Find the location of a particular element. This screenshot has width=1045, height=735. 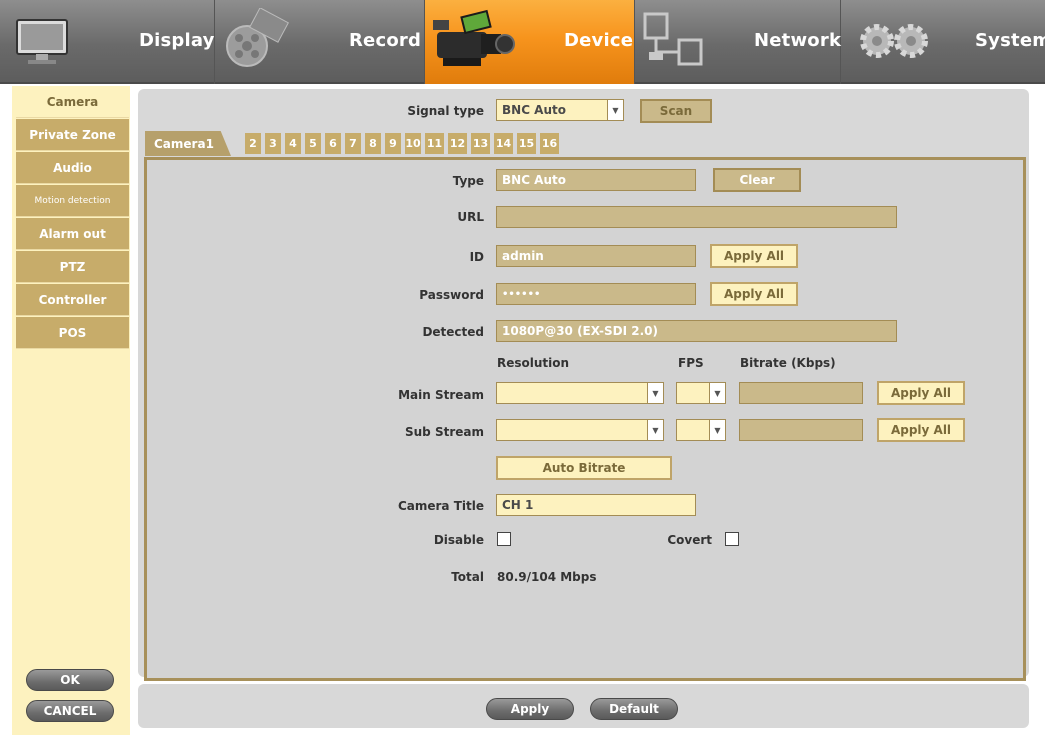

tab-network-label: Network is located at coordinates (798, 40).